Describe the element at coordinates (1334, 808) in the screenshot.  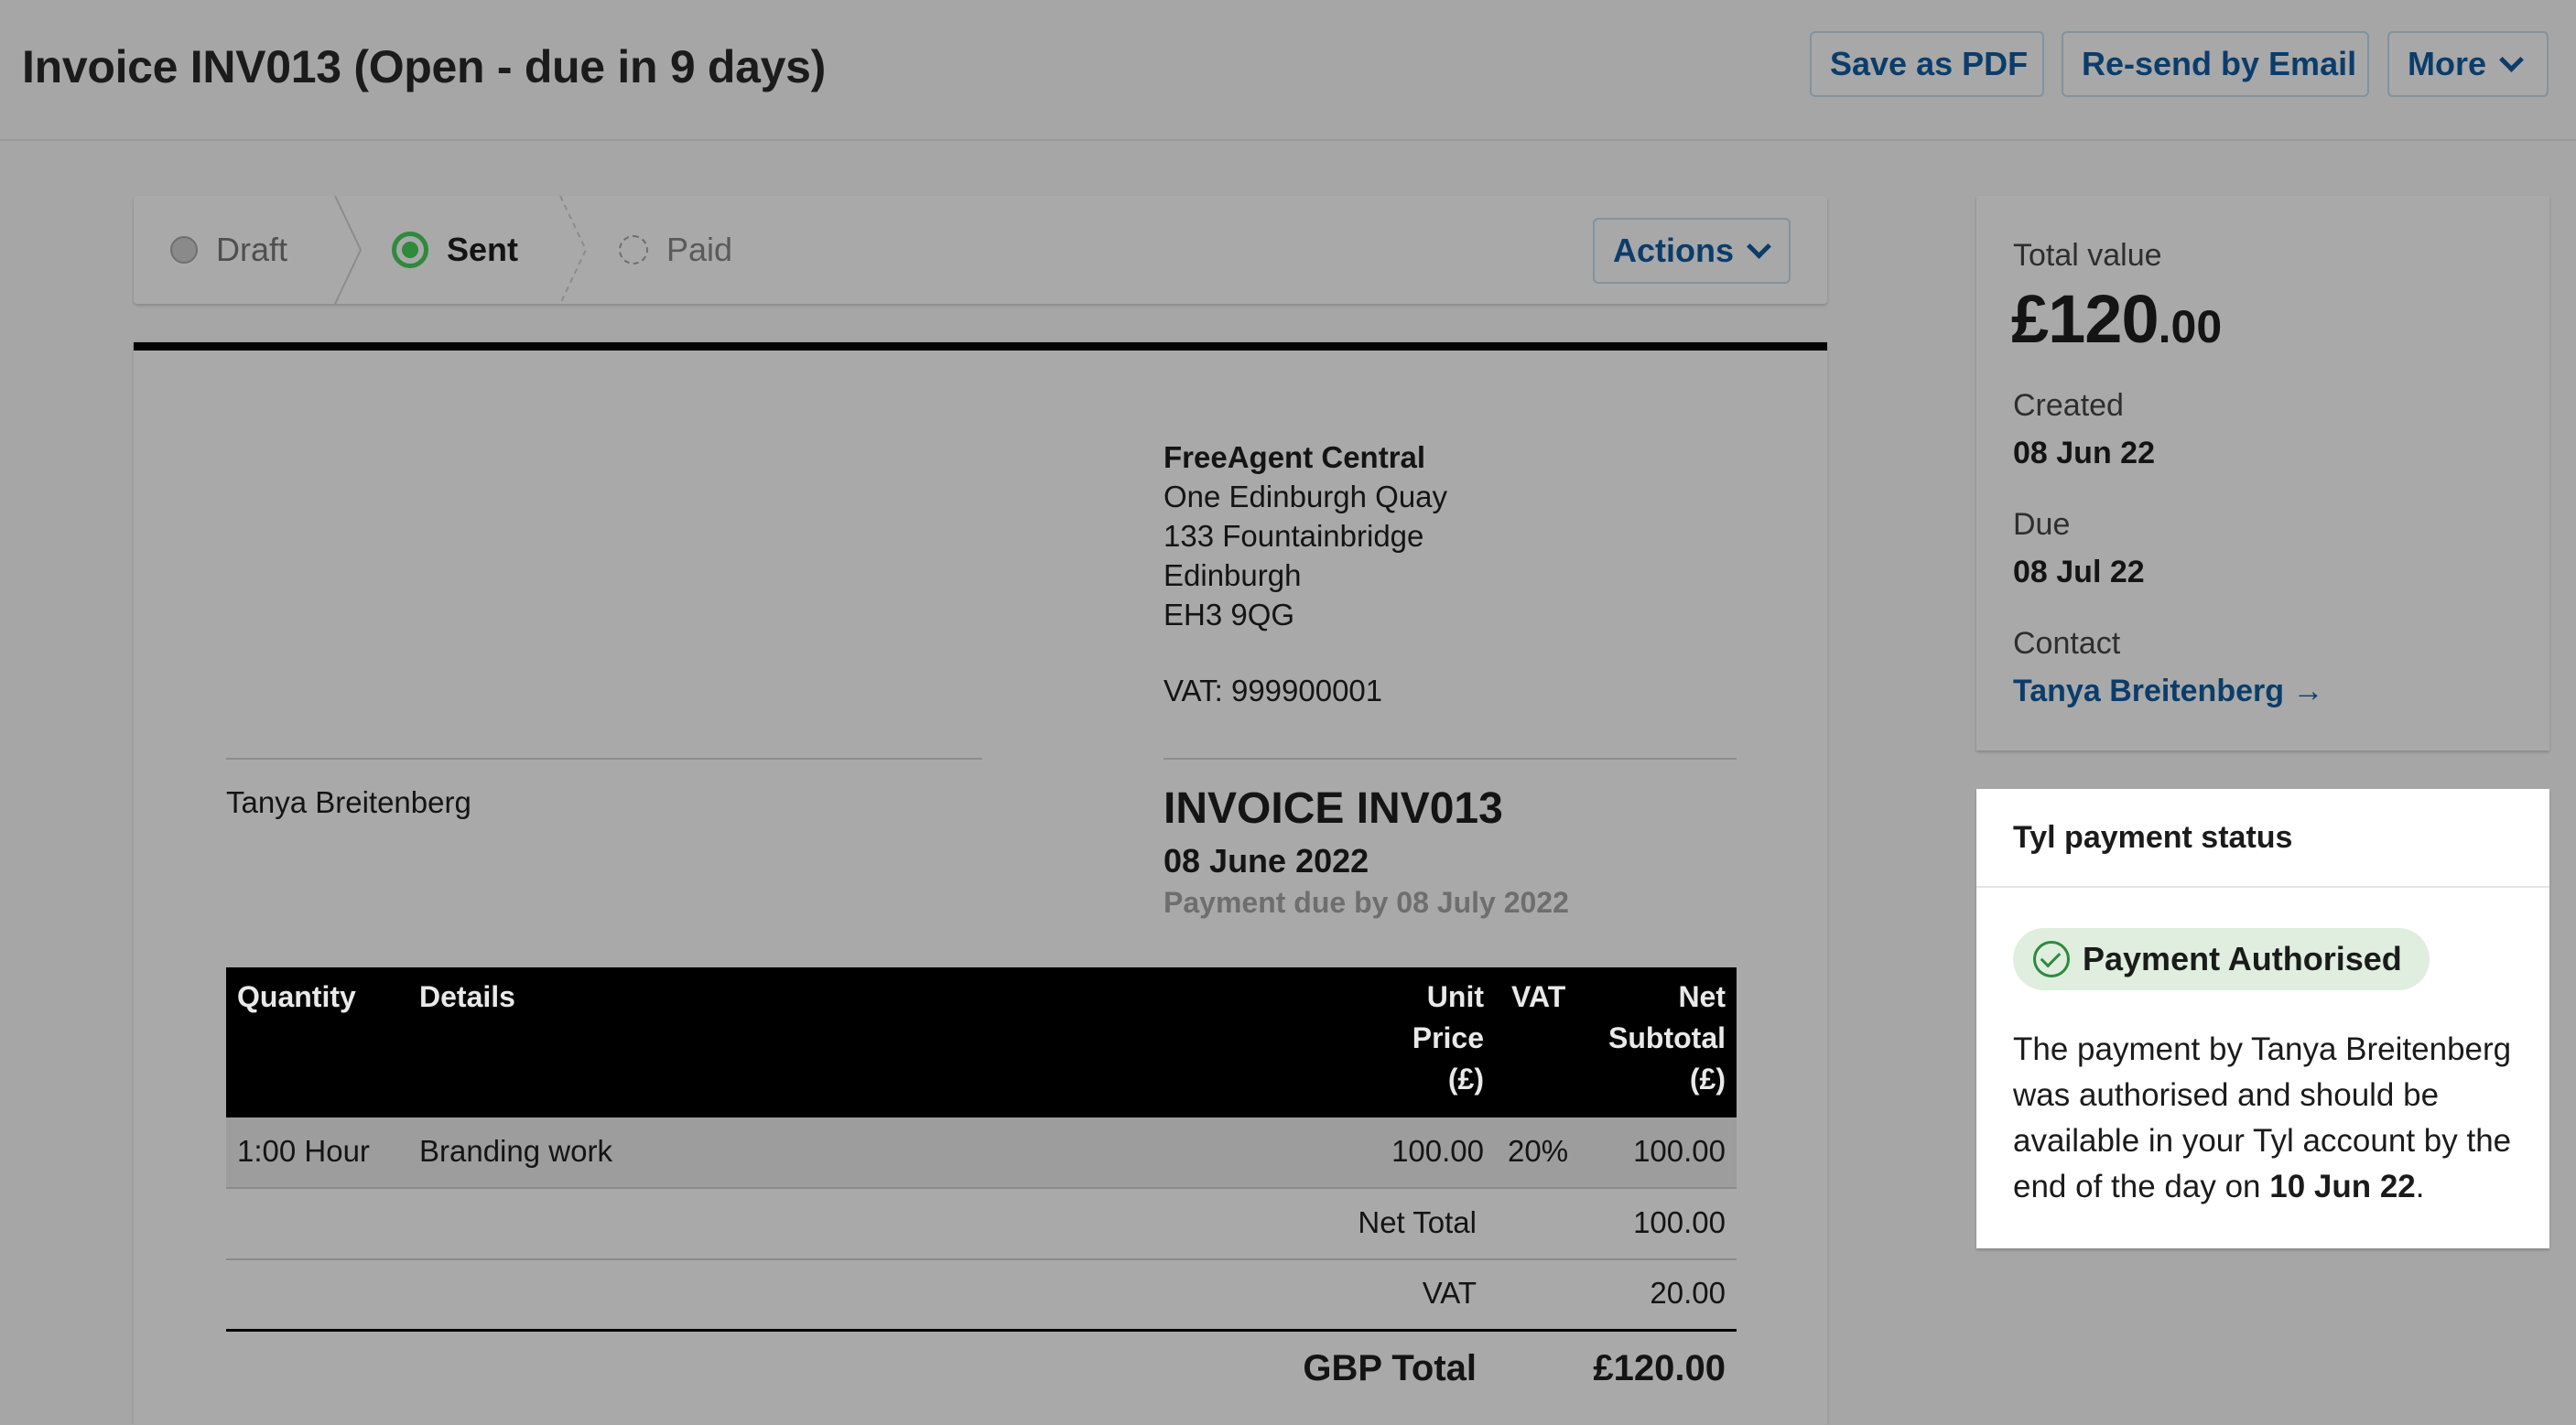
I see `invoice-title: INVOICE INV013` at that location.